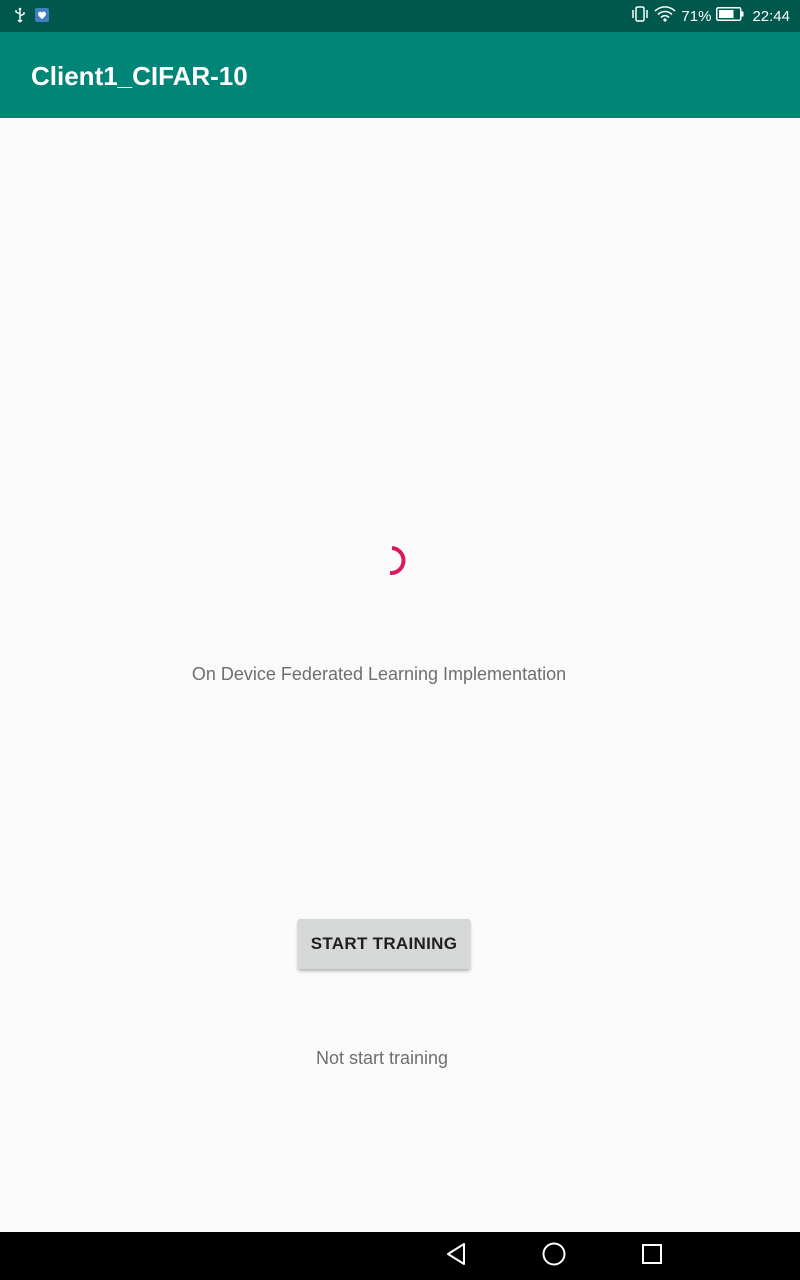  Describe the element at coordinates (139, 76) in the screenshot. I see `app-title: Client1_CIFAR-10` at that location.